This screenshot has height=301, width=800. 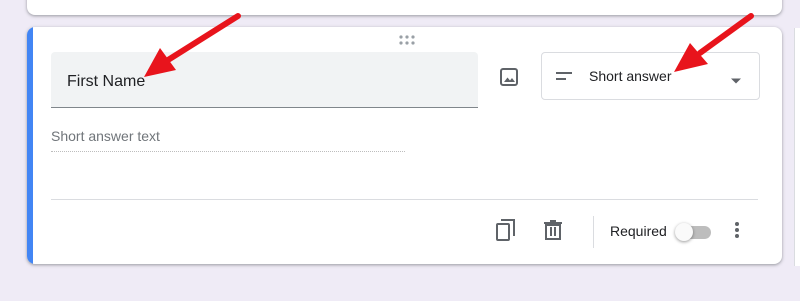 What do you see at coordinates (228, 140) in the screenshot?
I see `short-answer-placeholder: Short answer text` at bounding box center [228, 140].